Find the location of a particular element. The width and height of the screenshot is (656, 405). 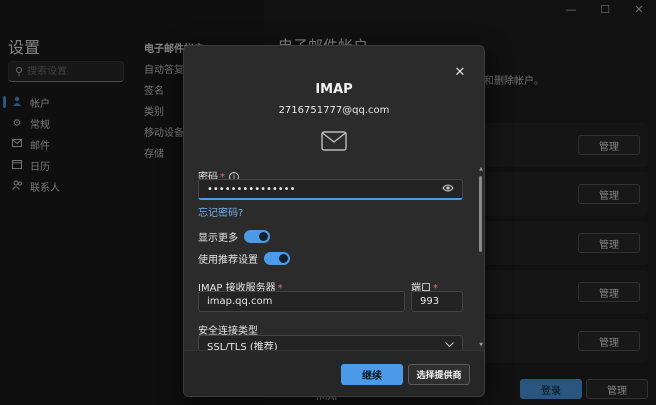

scroll-thumb is located at coordinates (480, 214).